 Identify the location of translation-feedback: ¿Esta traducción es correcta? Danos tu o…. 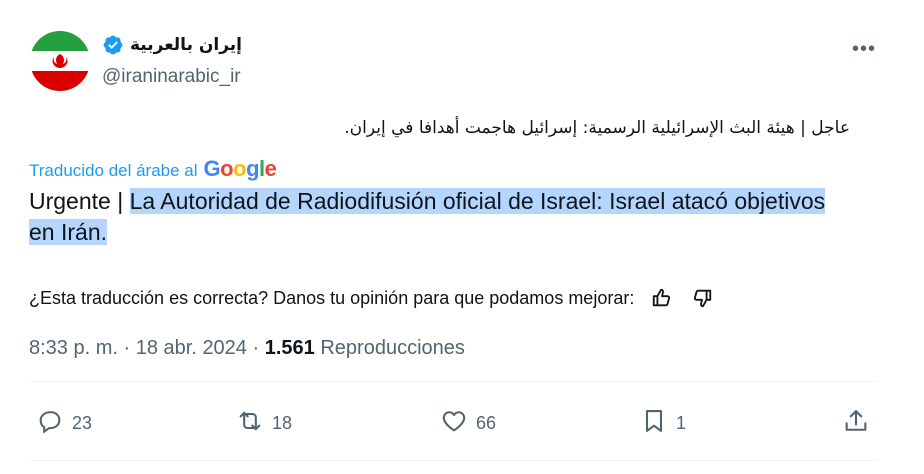
(371, 298).